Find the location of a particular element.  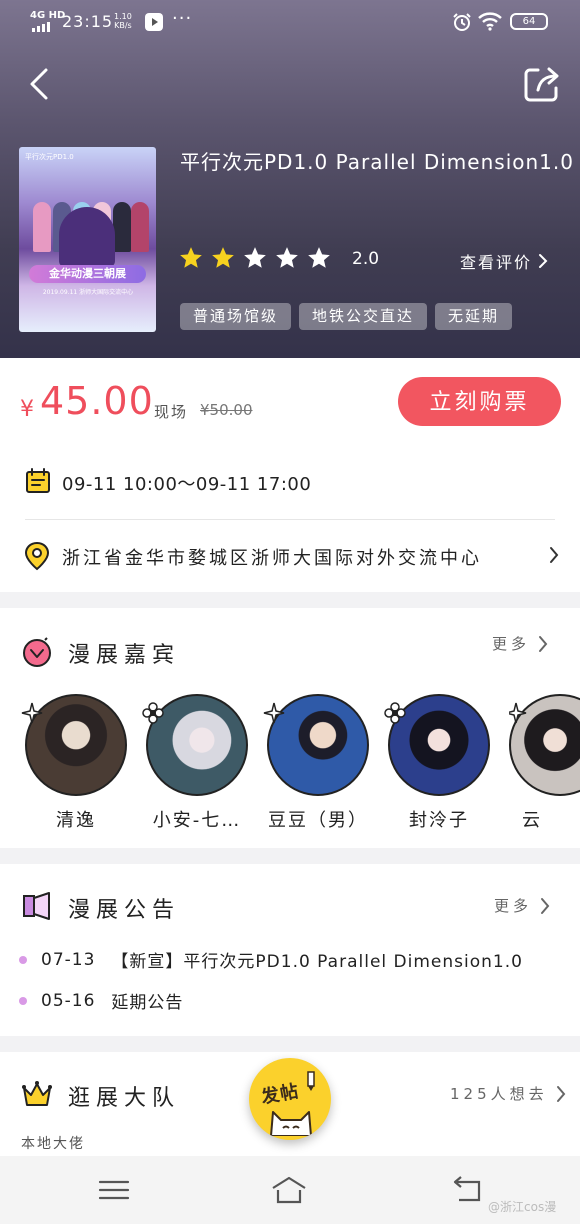

cat-face-icon is located at coordinates (291, 1123).